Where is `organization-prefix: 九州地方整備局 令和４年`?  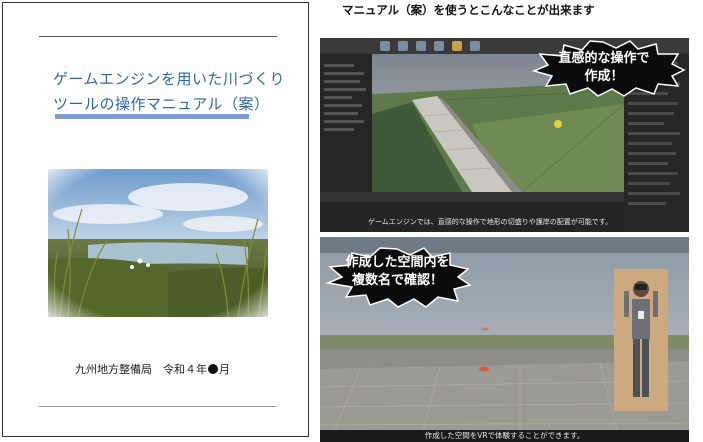
organization-prefix: 九州地方整備局 令和４年 is located at coordinates (141, 369).